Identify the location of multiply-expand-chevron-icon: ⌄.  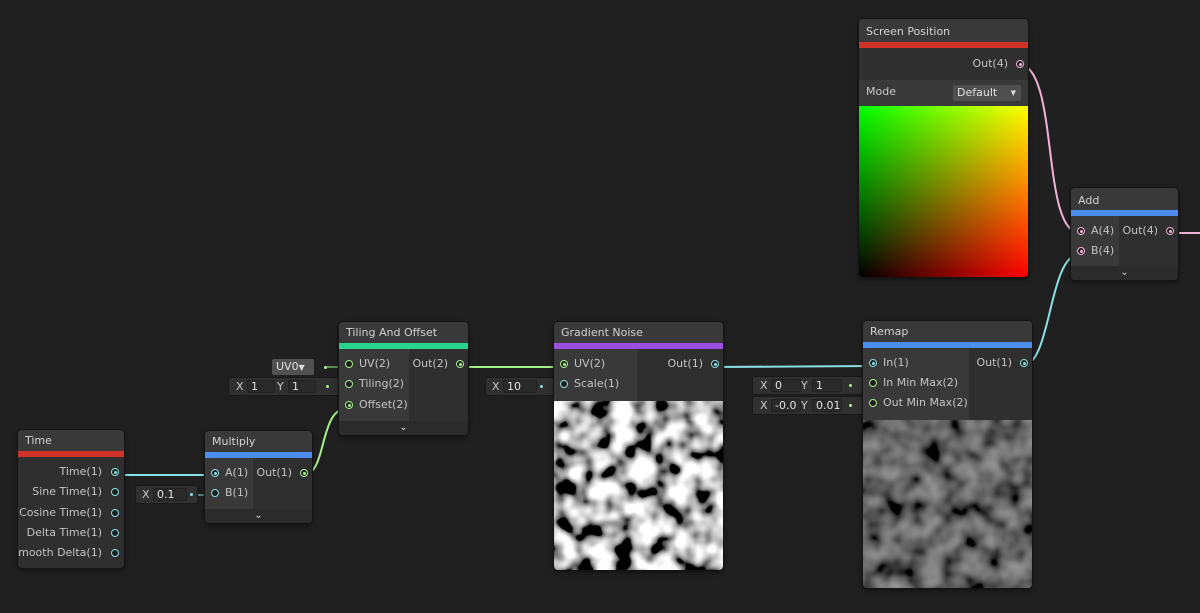
(258, 516).